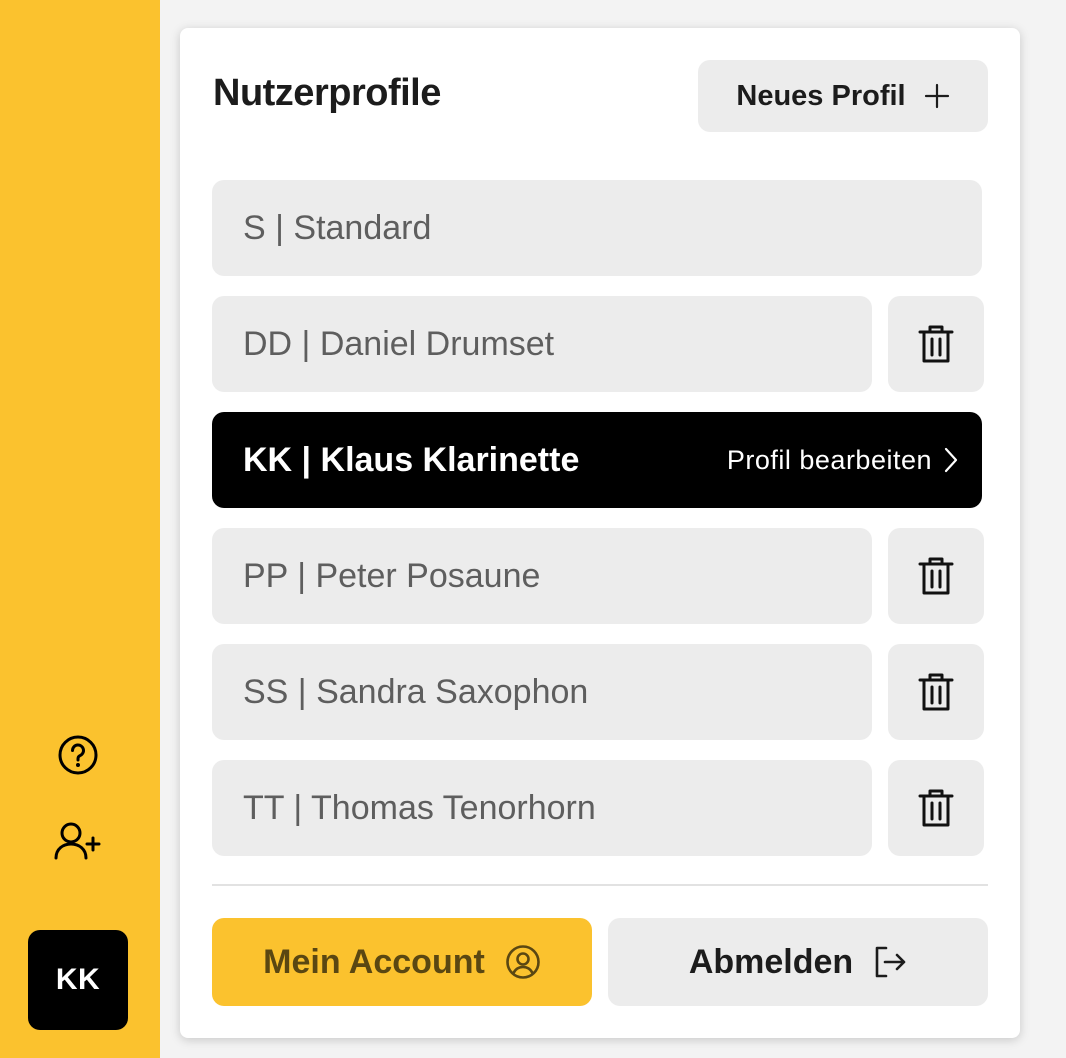  What do you see at coordinates (419, 807) in the screenshot?
I see `profile-label: TT | Thomas Tenorhorn` at bounding box center [419, 807].